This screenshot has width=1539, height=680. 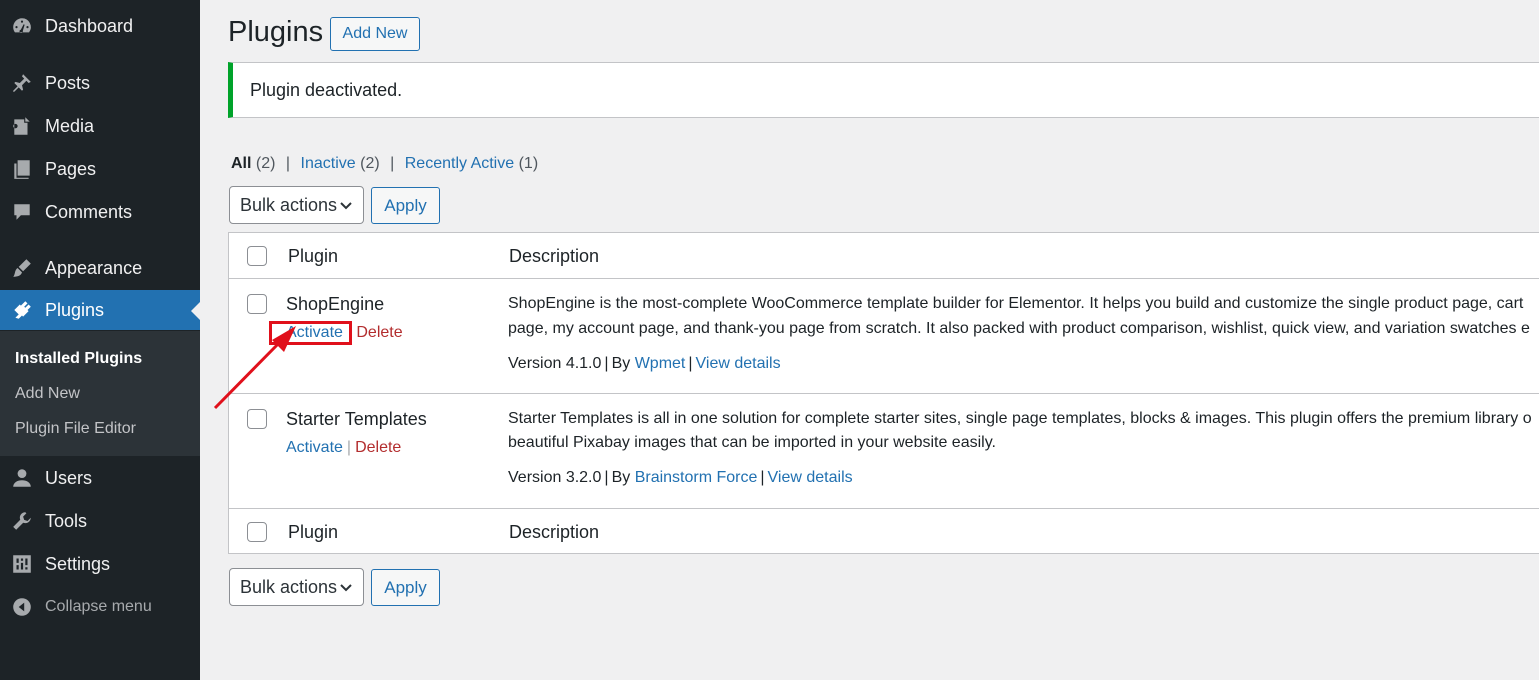 What do you see at coordinates (554, 532) in the screenshot?
I see `column-footer-description: Description` at bounding box center [554, 532].